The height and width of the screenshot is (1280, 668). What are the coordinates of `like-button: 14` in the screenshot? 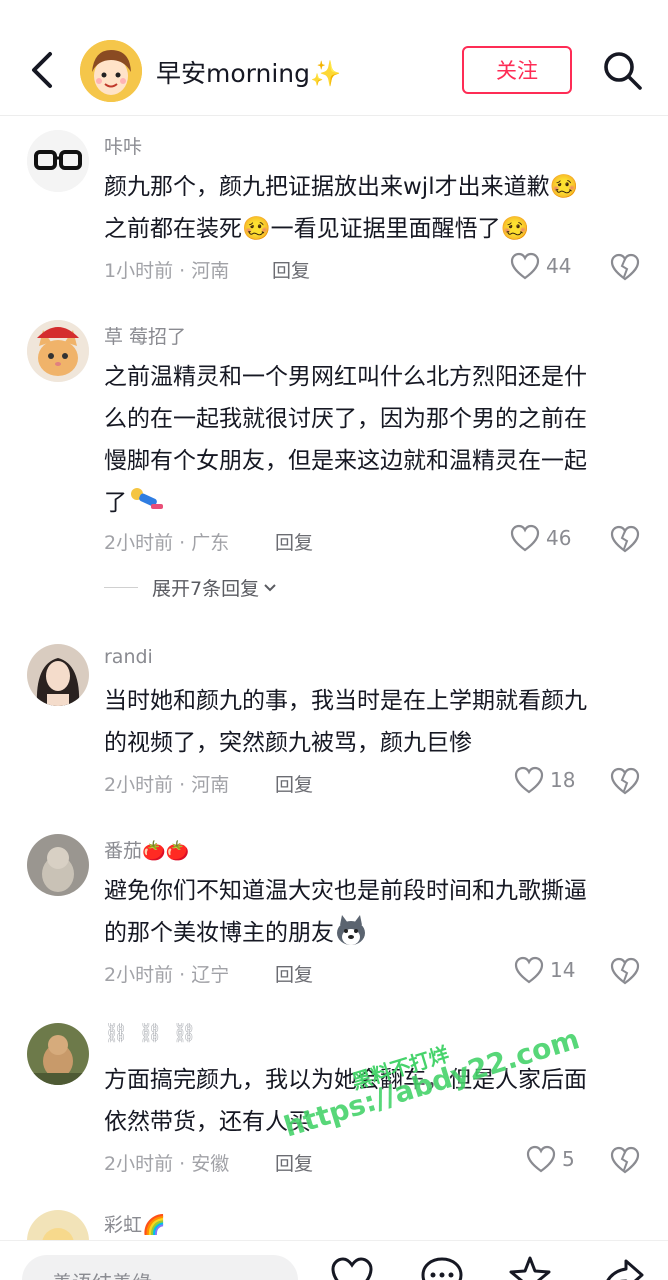 It's located at (544, 970).